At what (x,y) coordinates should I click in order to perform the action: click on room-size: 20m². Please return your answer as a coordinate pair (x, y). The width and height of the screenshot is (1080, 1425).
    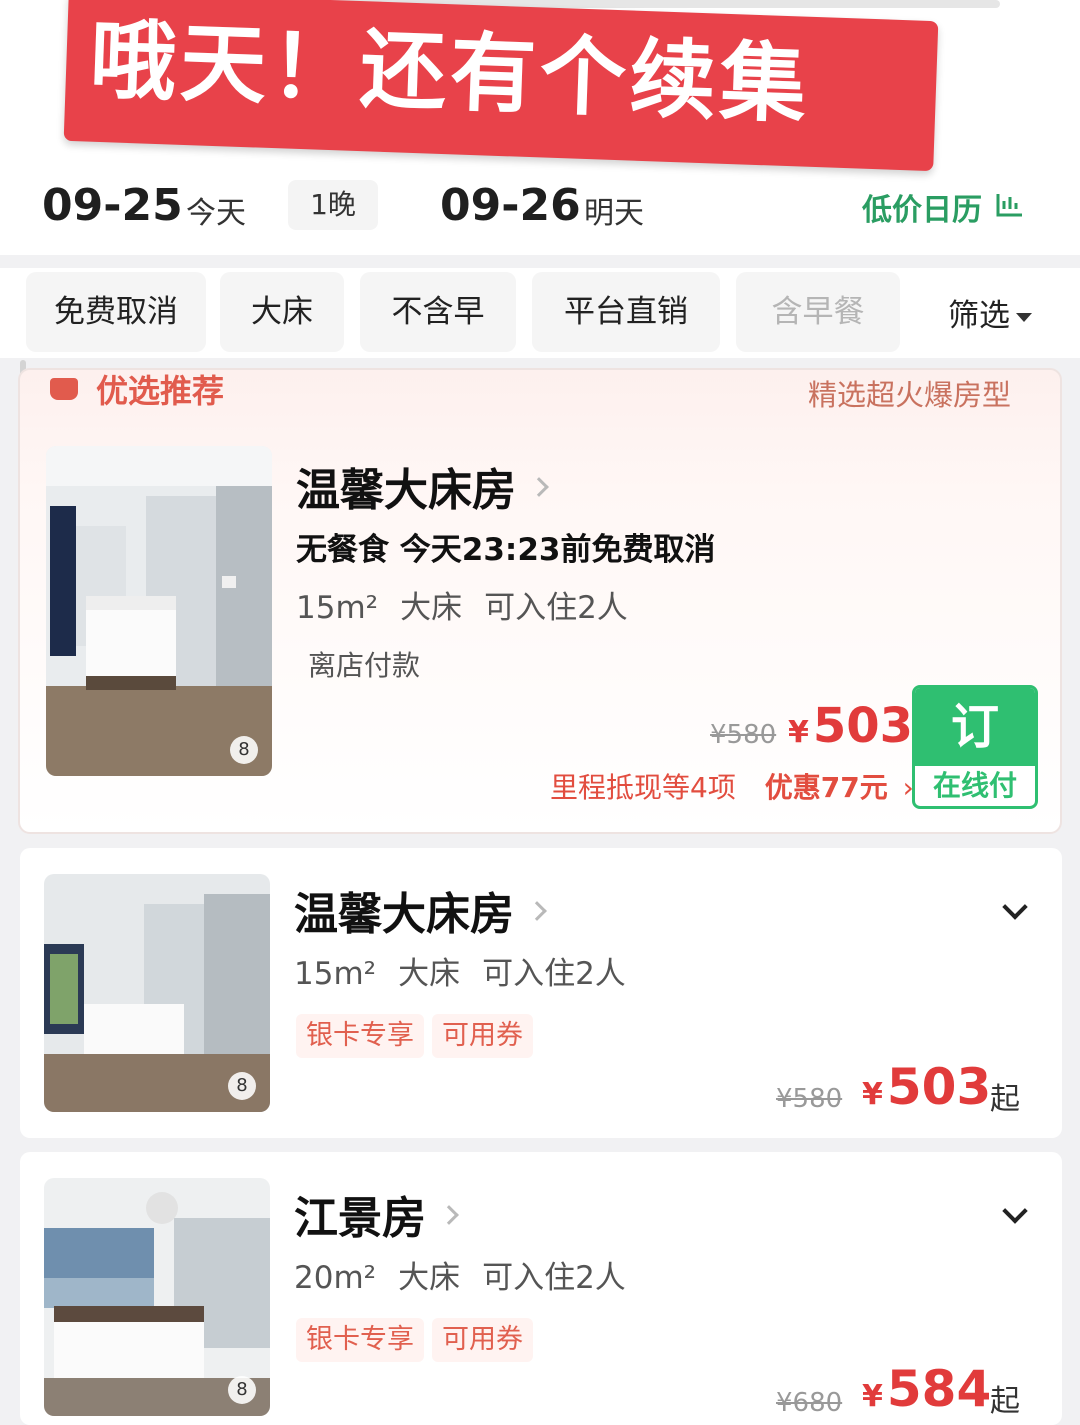
    Looking at the image, I should click on (335, 1278).